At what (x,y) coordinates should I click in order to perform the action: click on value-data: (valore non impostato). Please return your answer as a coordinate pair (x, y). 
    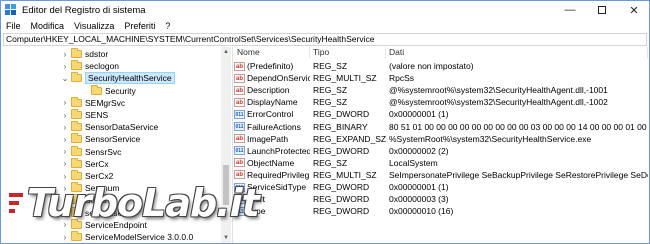
    Looking at the image, I should click on (431, 66).